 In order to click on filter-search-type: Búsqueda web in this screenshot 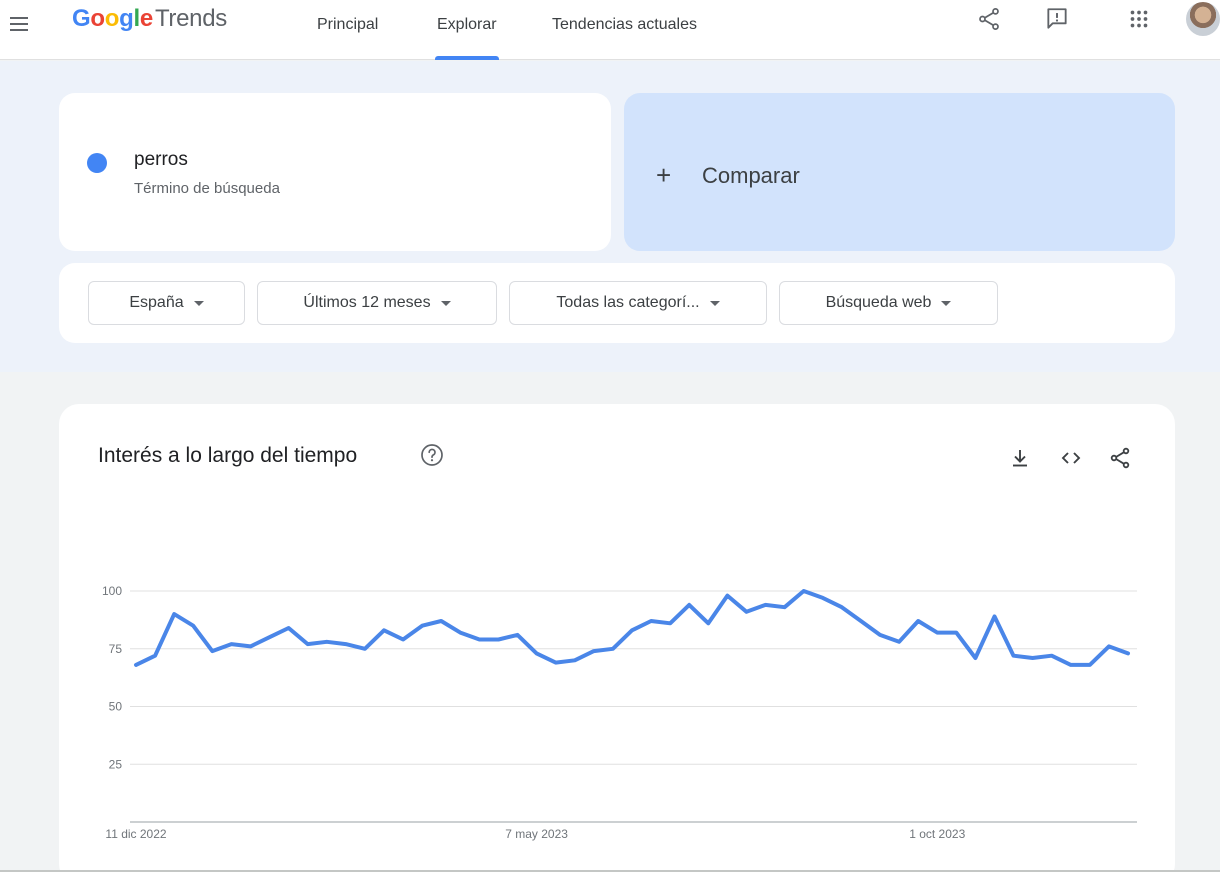, I will do `click(888, 303)`.